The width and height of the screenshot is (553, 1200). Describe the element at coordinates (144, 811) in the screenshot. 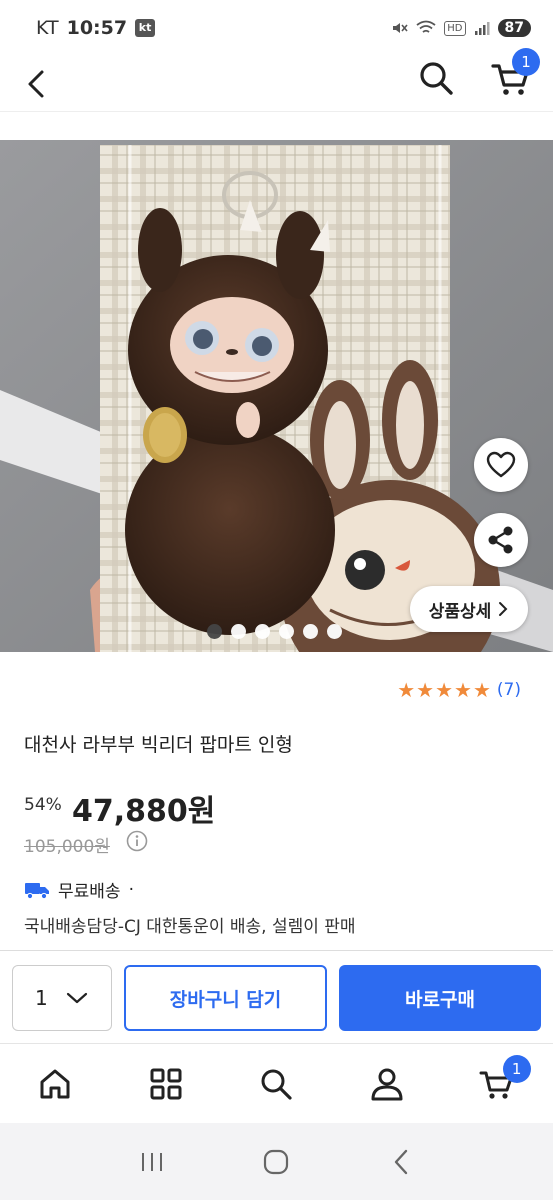

I see `sale-price: 47,880원` at that location.